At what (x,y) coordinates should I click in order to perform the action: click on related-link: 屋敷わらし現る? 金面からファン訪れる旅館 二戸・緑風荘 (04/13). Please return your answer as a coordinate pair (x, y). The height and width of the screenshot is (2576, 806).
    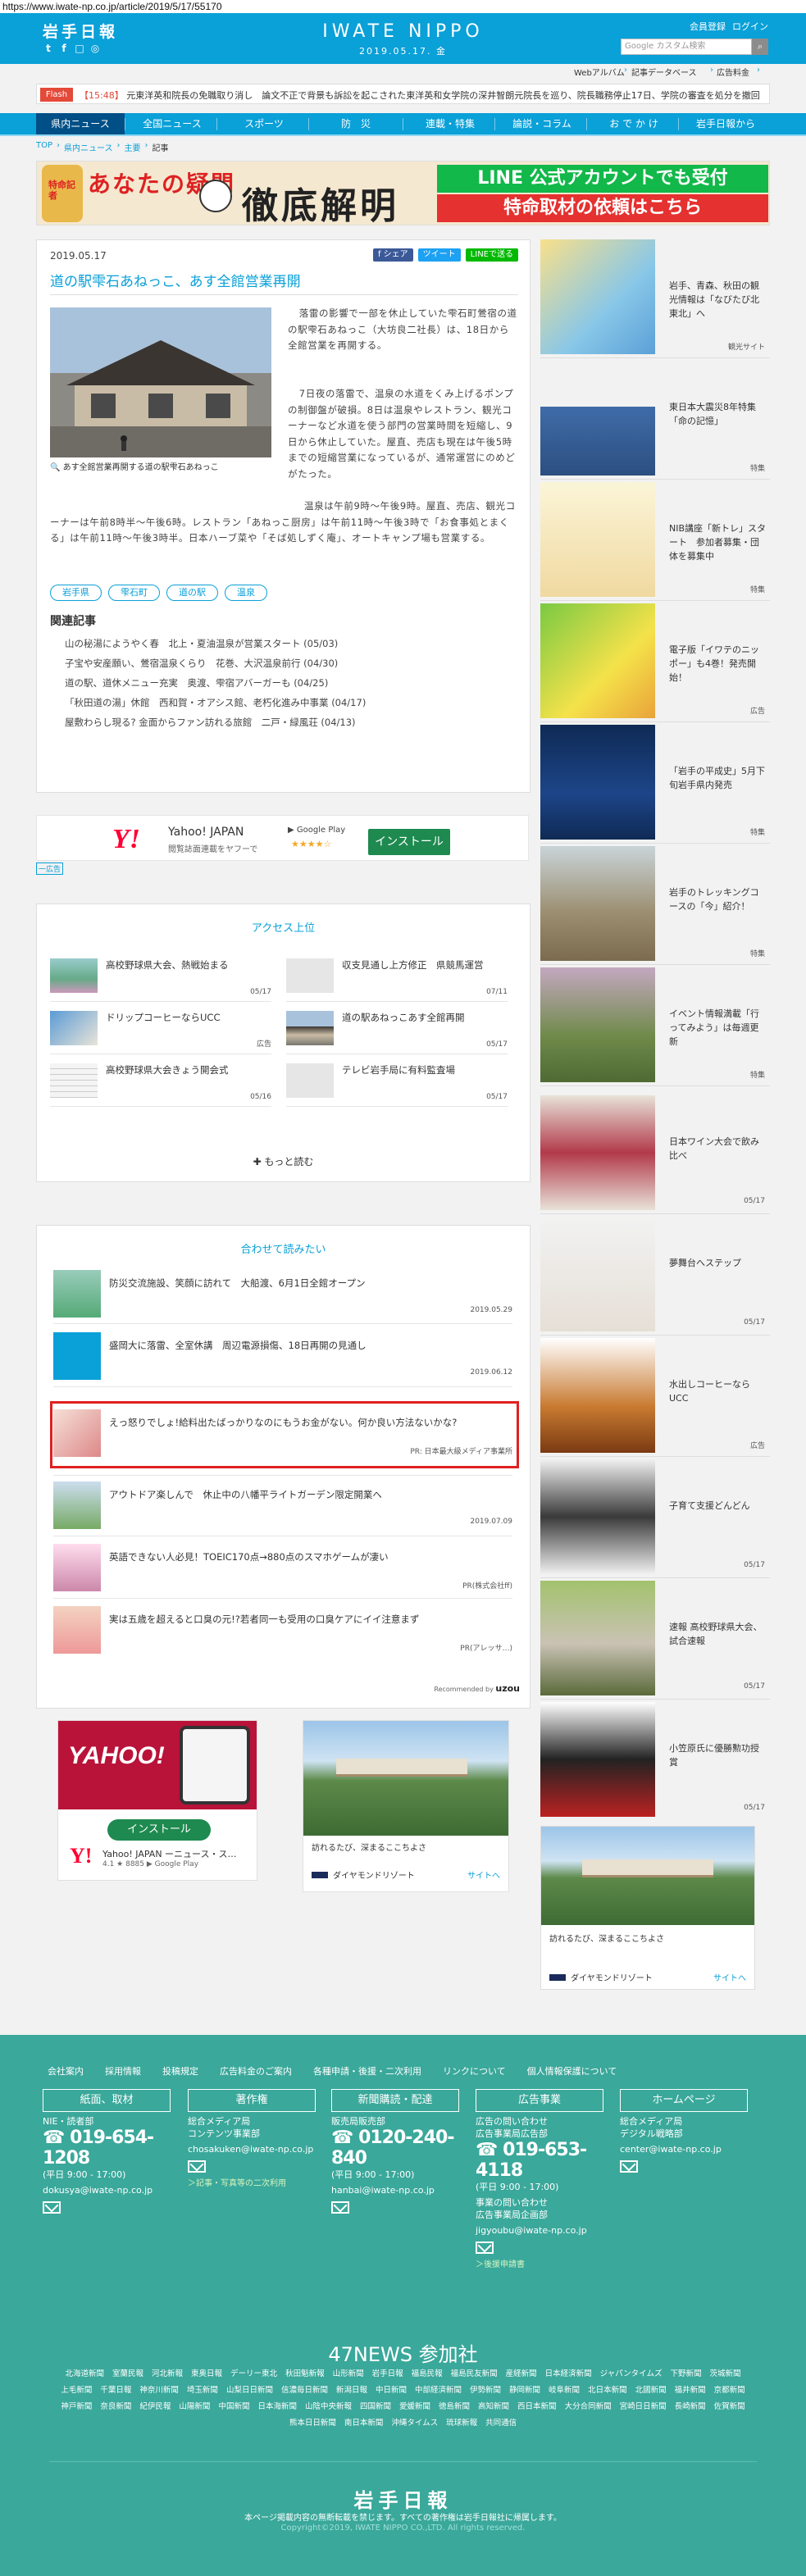
    Looking at the image, I should click on (215, 722).